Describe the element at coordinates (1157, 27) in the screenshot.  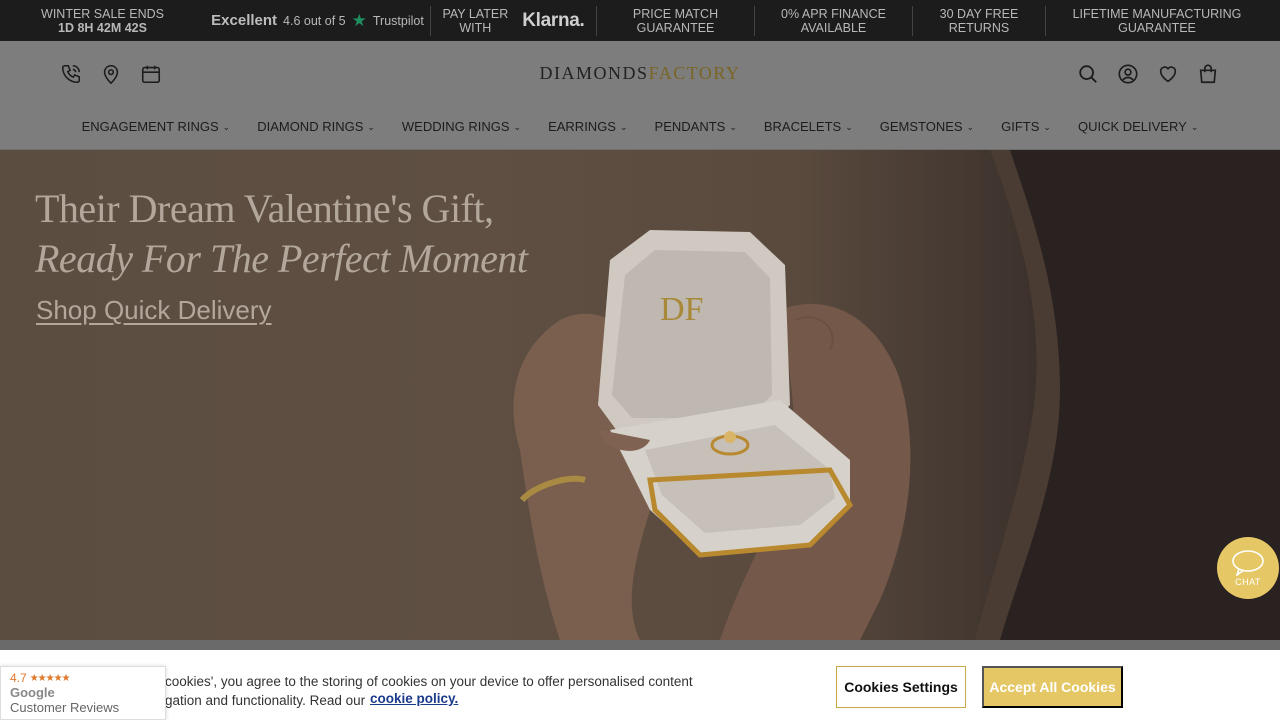
I see `lifetime-line2: GUARANTEE` at that location.